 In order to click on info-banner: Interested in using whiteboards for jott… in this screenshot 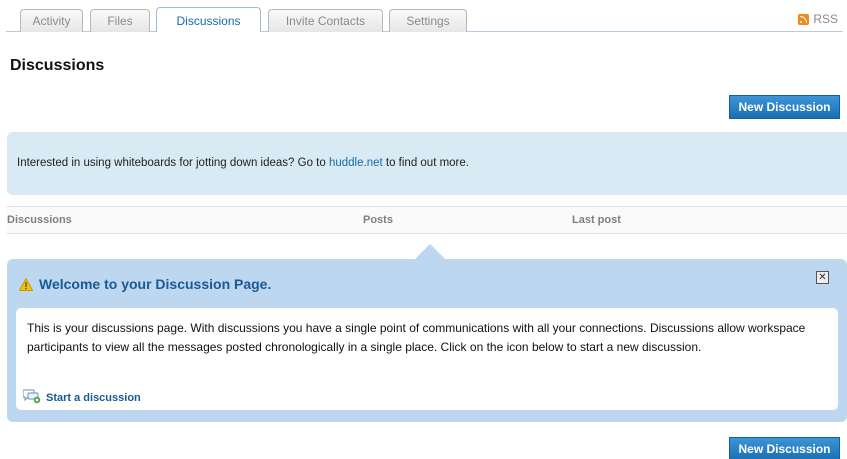, I will do `click(427, 163)`.